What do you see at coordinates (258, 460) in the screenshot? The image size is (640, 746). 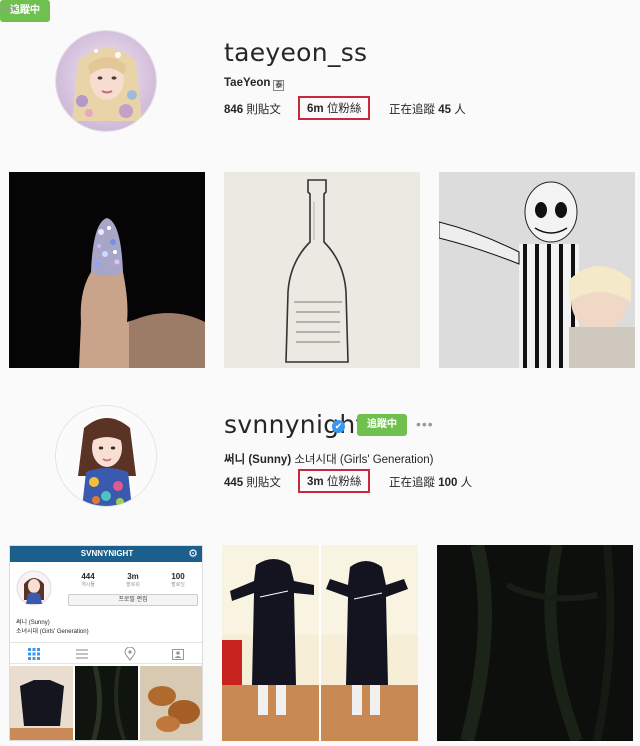 I see `full-name-text: 써니 (Sunny)` at bounding box center [258, 460].